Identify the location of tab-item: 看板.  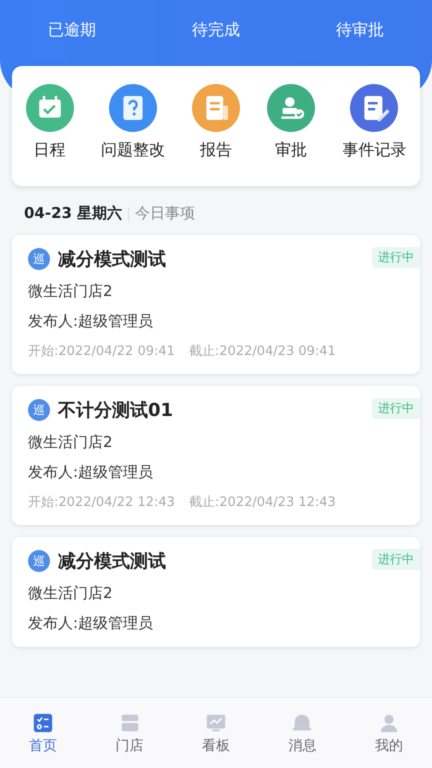
(215, 733).